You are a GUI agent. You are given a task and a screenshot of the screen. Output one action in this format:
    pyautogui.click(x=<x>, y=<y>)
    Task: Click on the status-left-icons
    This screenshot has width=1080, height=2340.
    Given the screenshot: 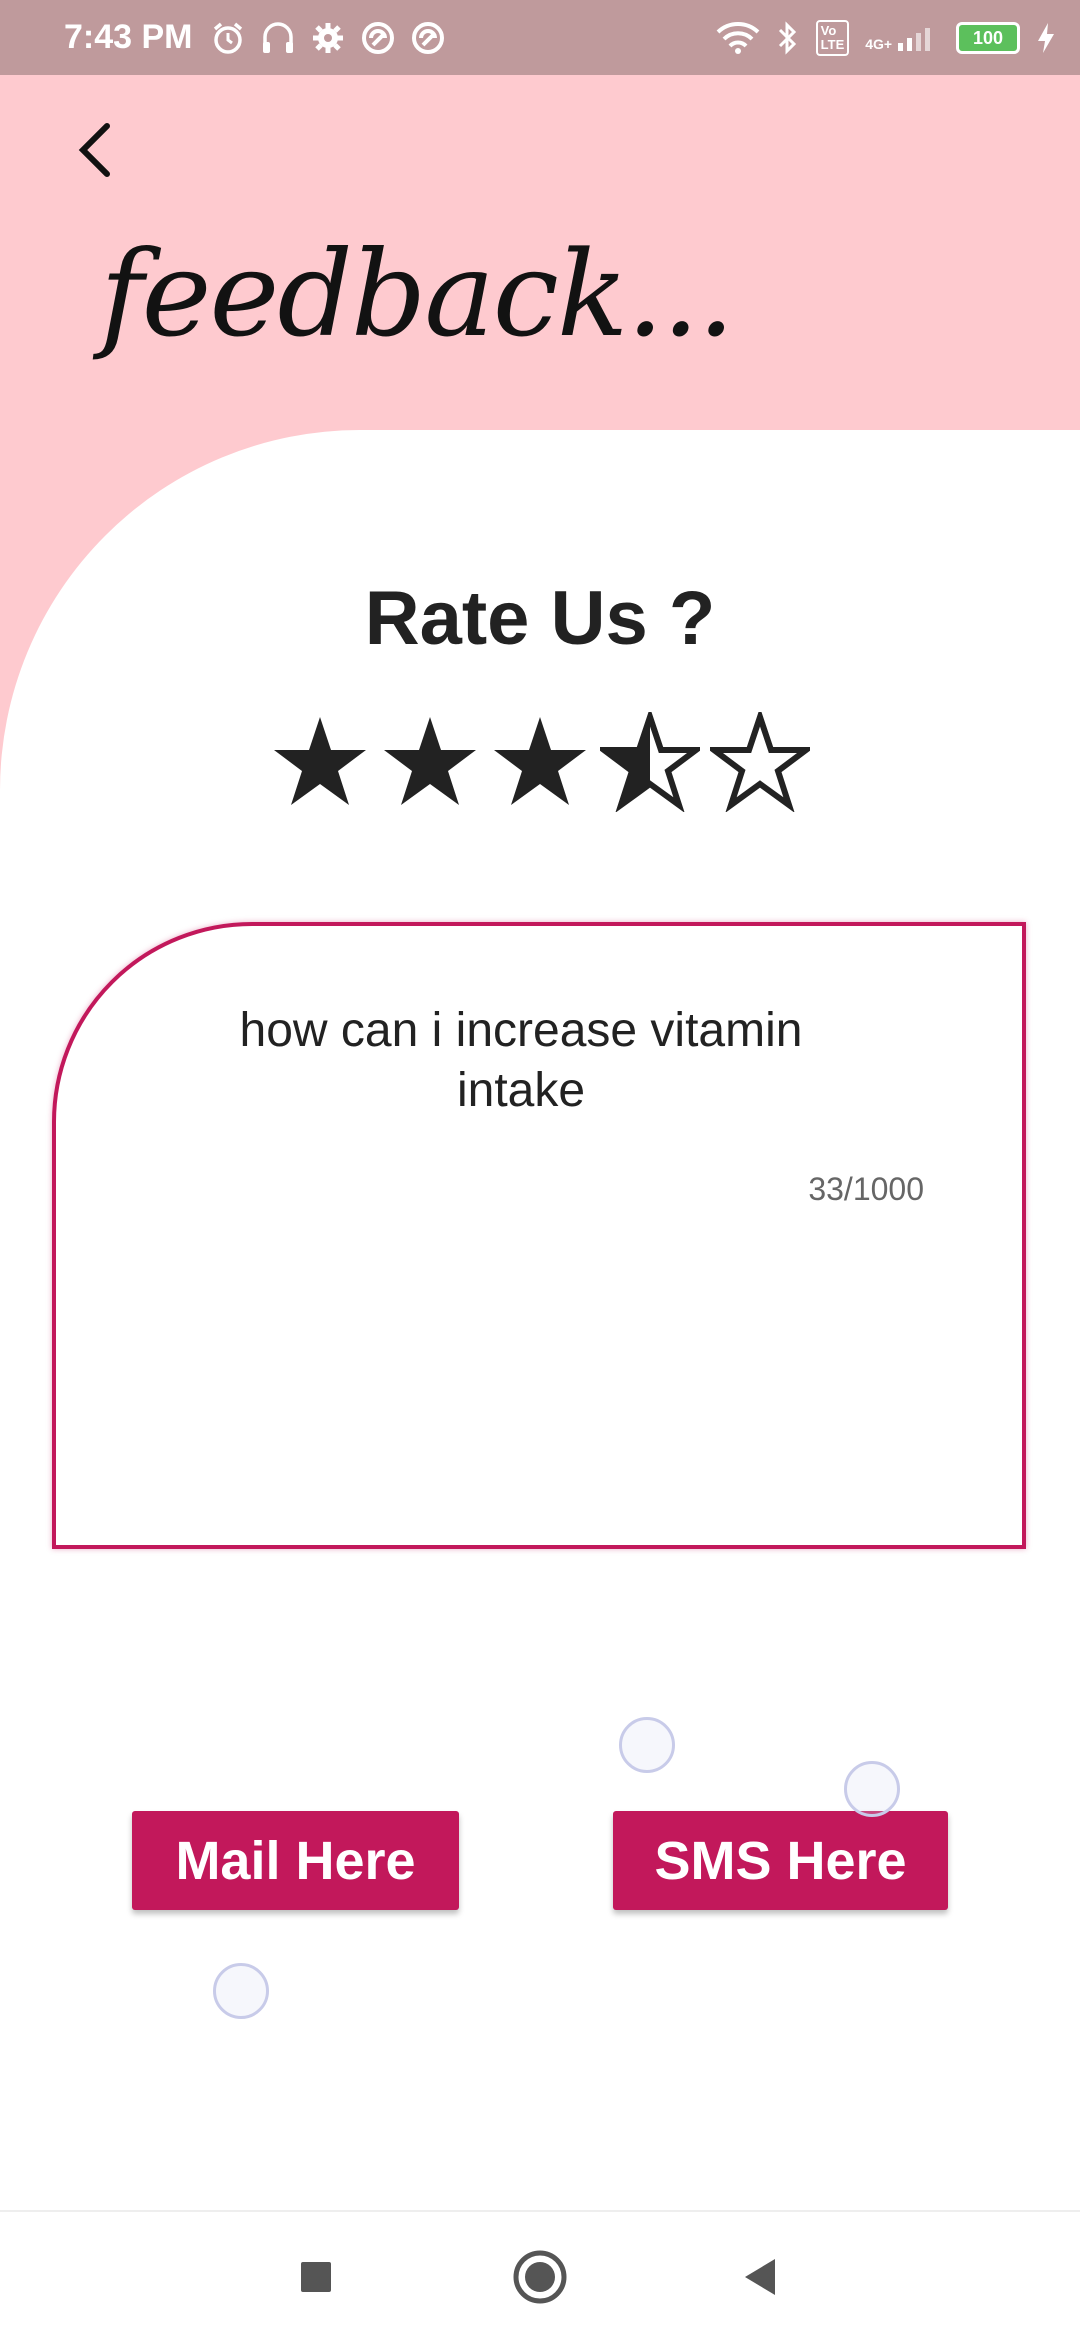 What is the action you would take?
    pyautogui.click(x=328, y=38)
    